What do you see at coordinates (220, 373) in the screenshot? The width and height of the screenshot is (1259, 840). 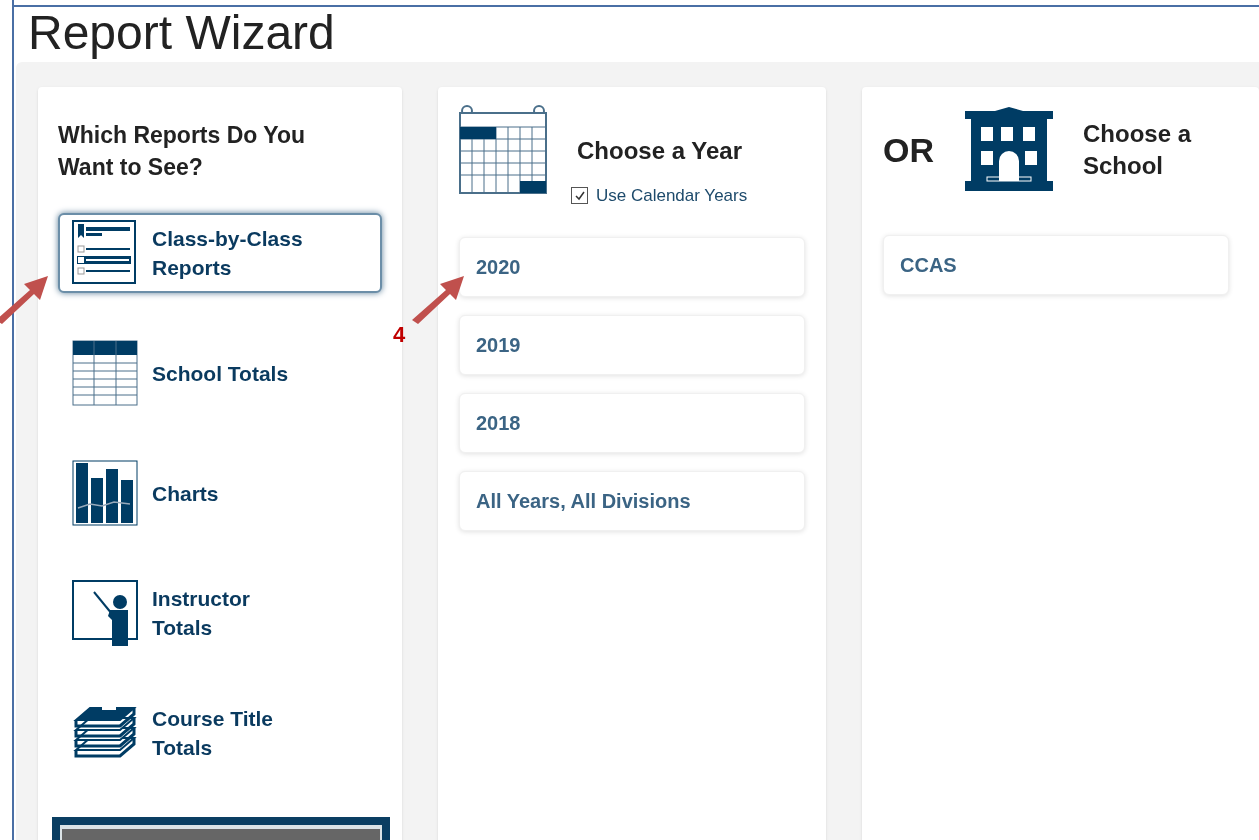 I see `report-type-option: School Totals` at bounding box center [220, 373].